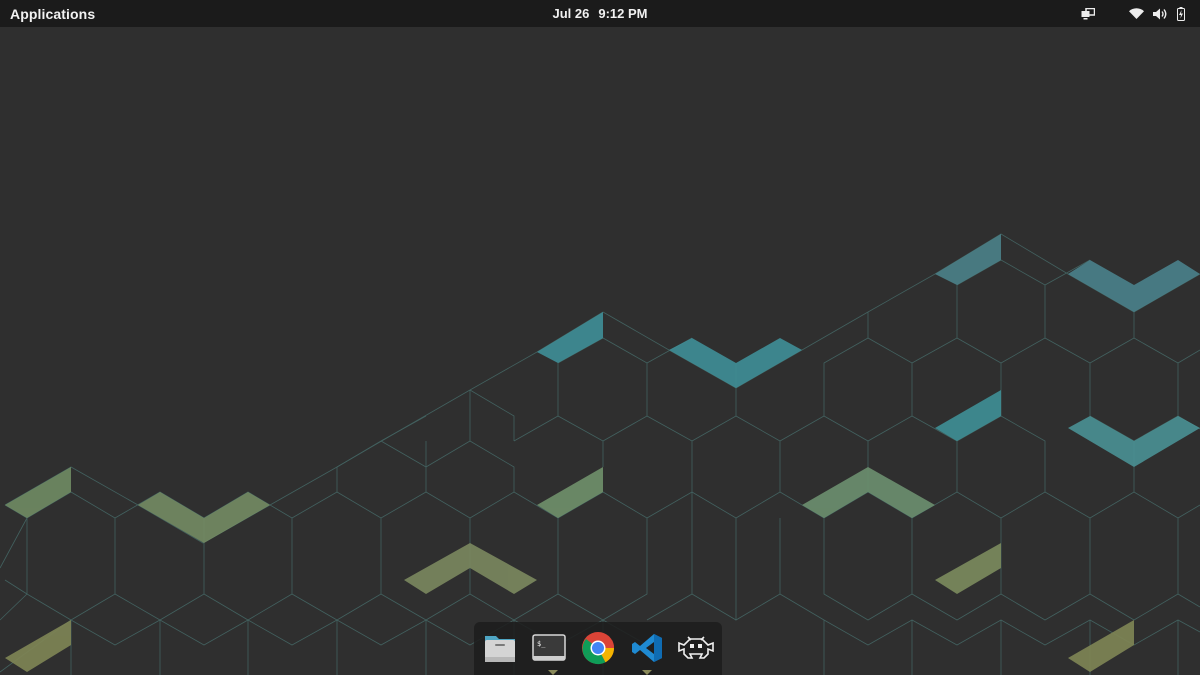 The image size is (1200, 675). I want to click on files-app-icon, so click(500, 648).